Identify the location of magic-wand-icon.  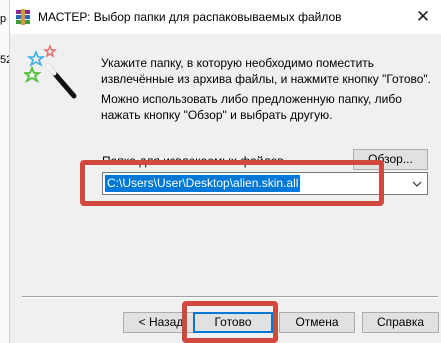
(50, 71).